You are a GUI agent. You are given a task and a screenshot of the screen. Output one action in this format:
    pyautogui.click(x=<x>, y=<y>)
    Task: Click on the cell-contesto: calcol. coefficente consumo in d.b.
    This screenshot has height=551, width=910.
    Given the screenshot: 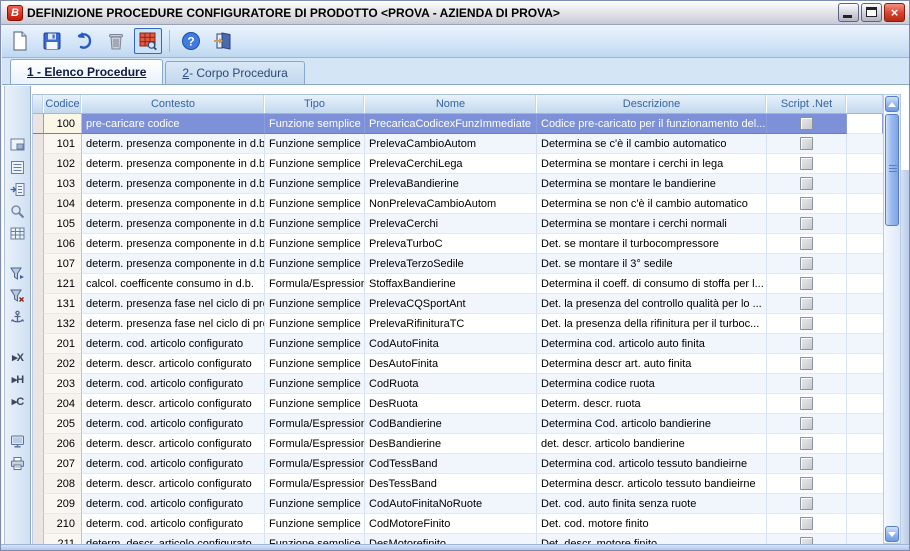 What is the action you would take?
    pyautogui.click(x=173, y=284)
    